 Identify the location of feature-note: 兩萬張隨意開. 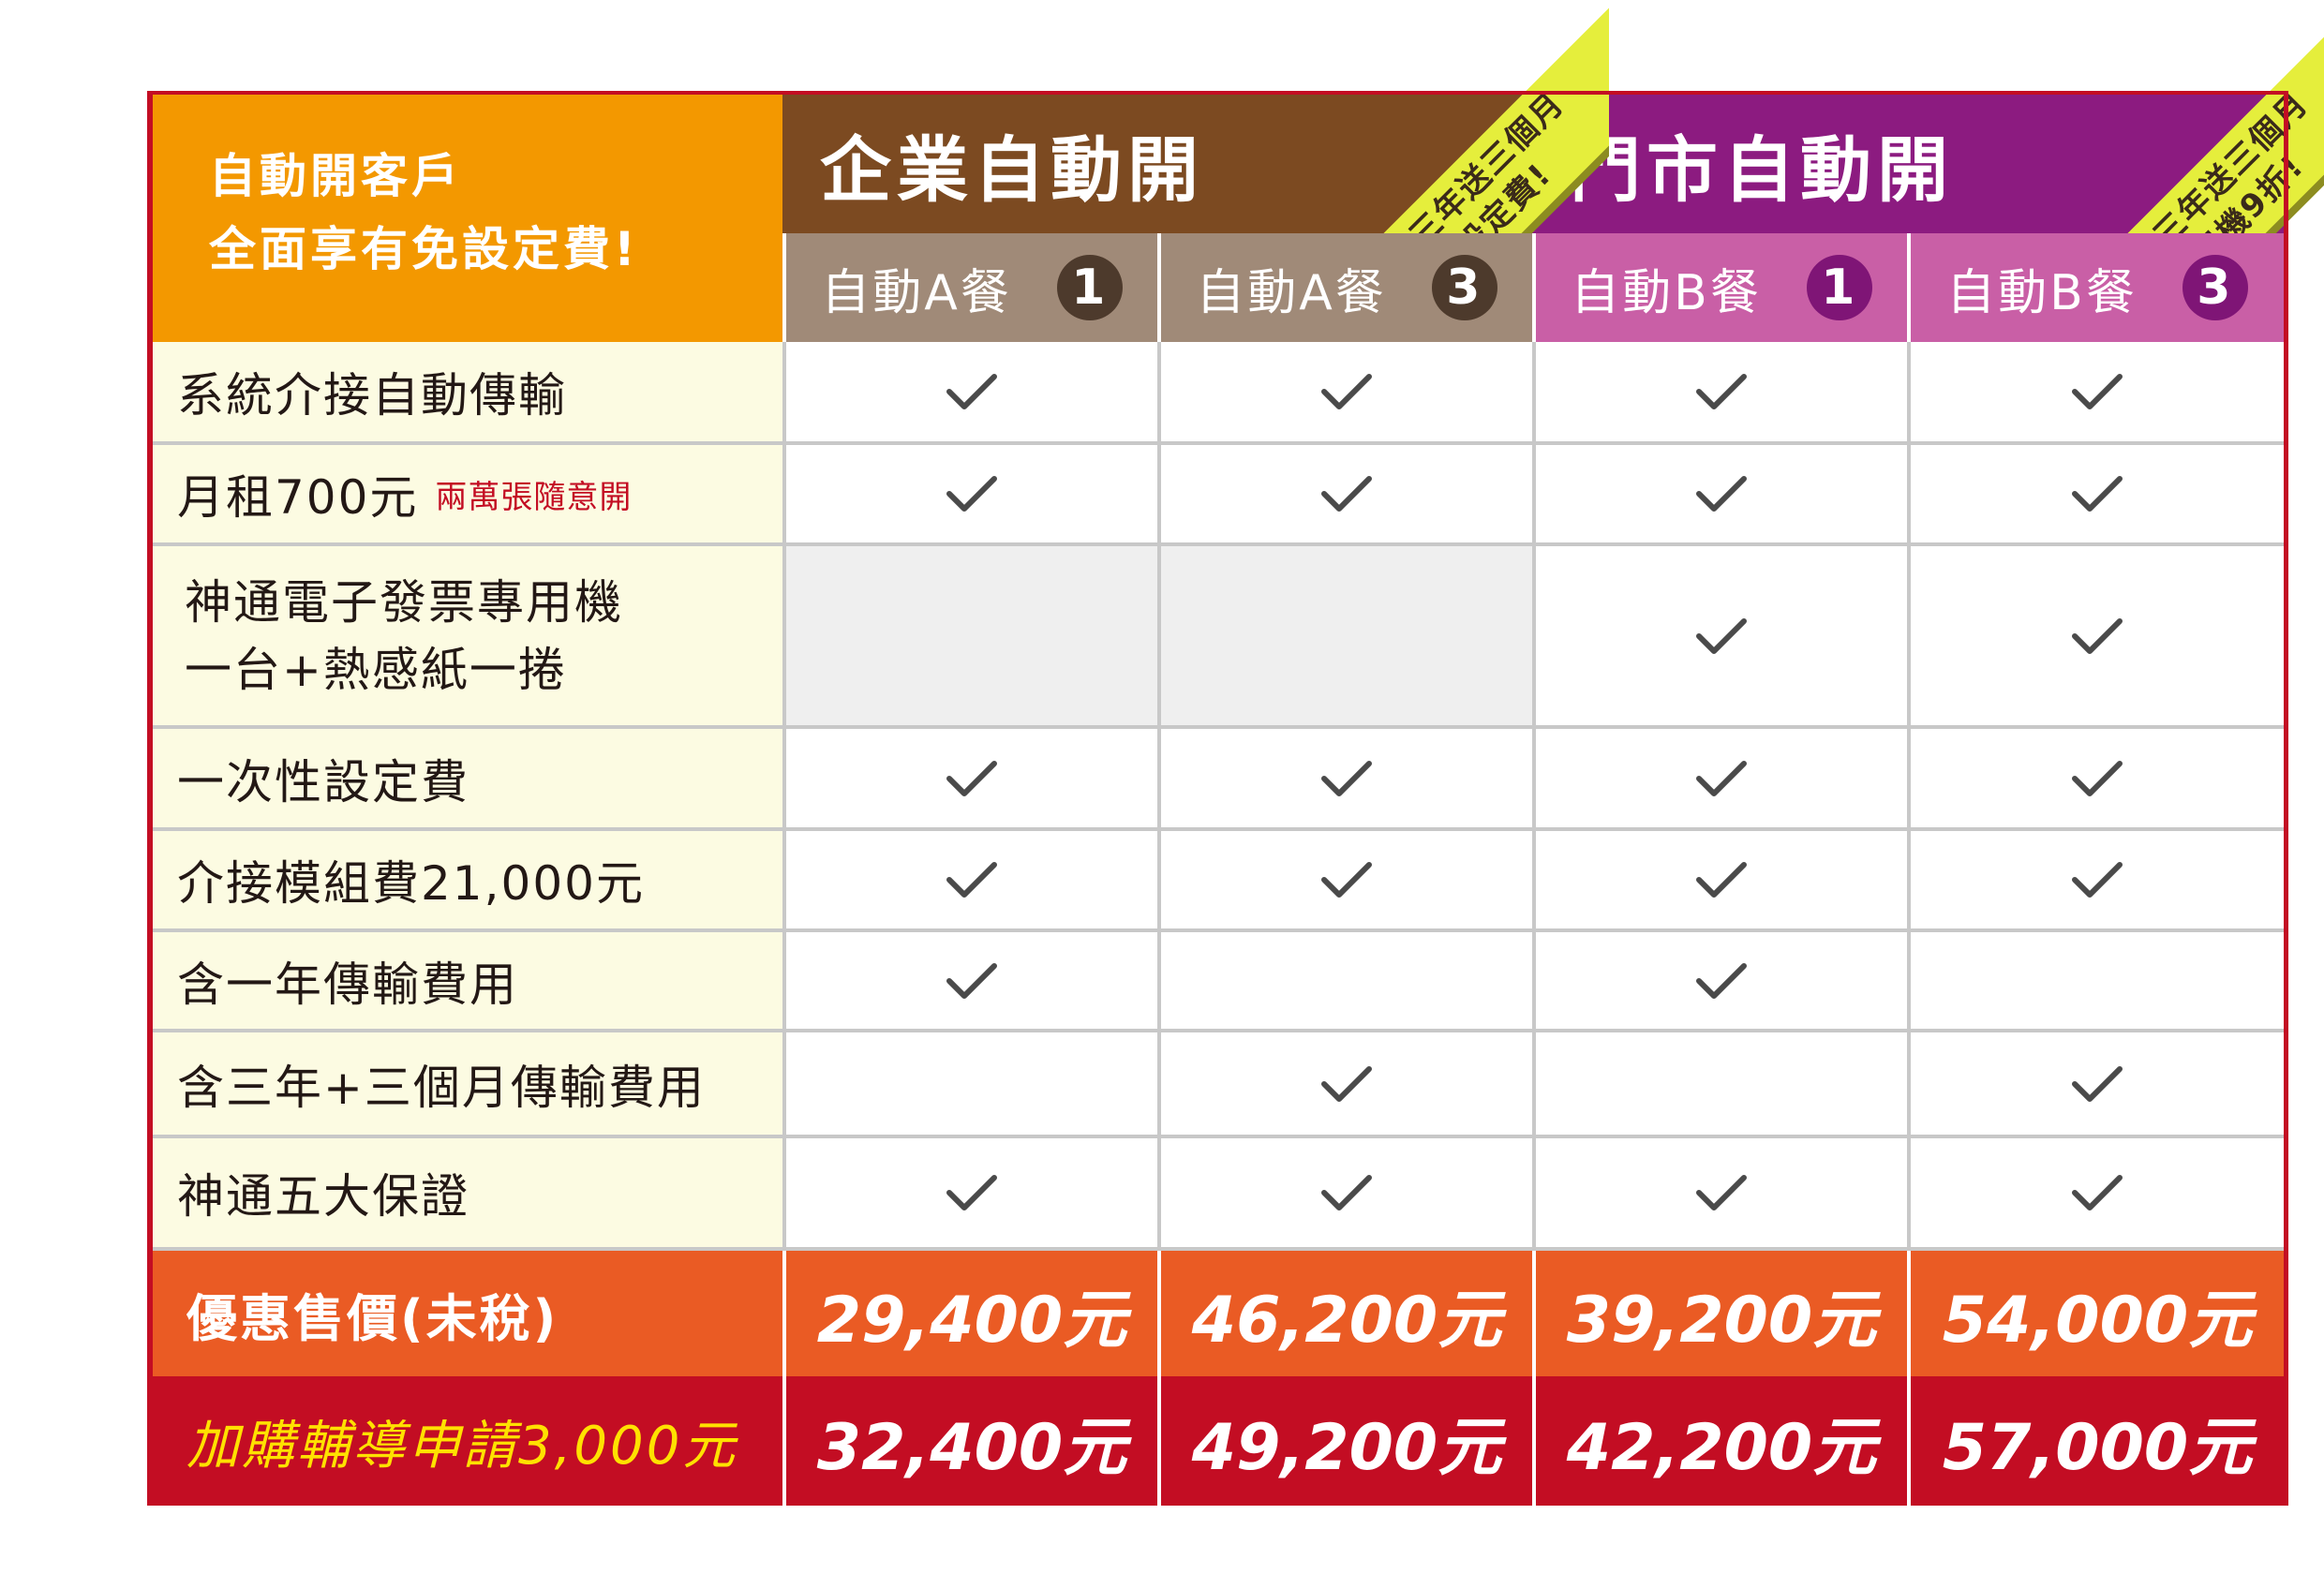
(534, 497).